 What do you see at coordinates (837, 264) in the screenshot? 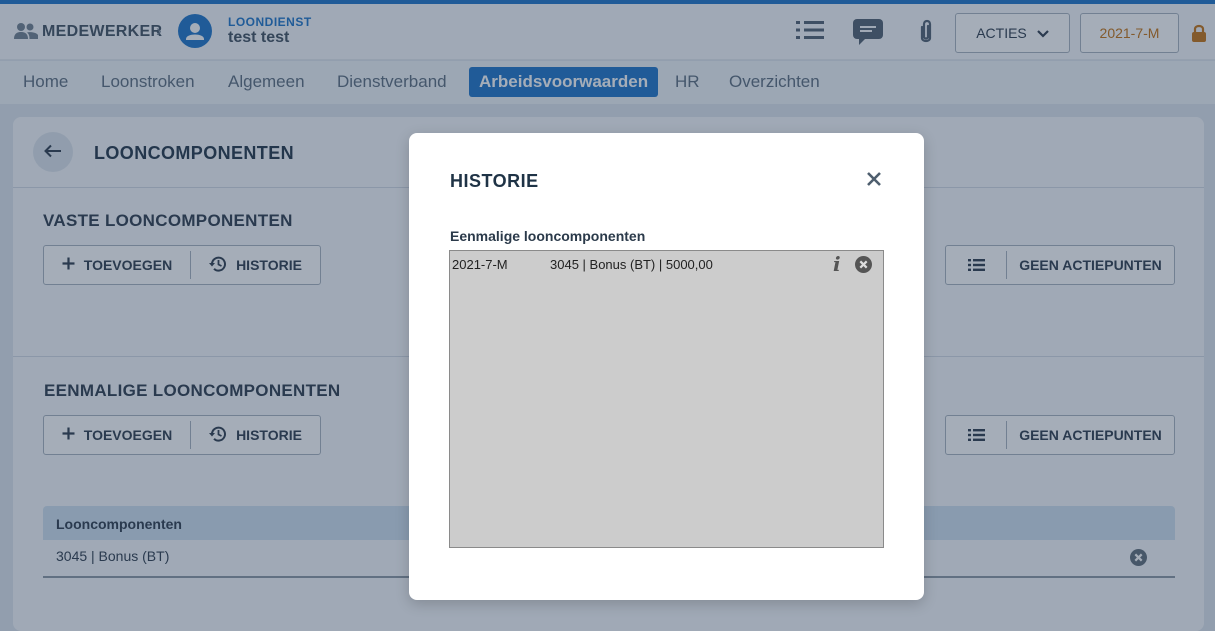
I see `info-icon: i` at bounding box center [837, 264].